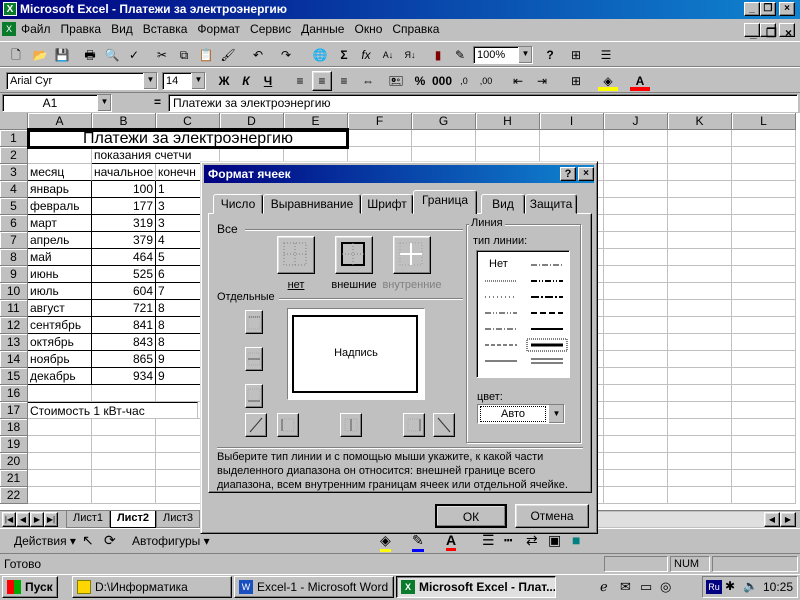 The image size is (800, 600). Describe the element at coordinates (768, 31) in the screenshot. I see `doc-restore-button: ❐` at that location.